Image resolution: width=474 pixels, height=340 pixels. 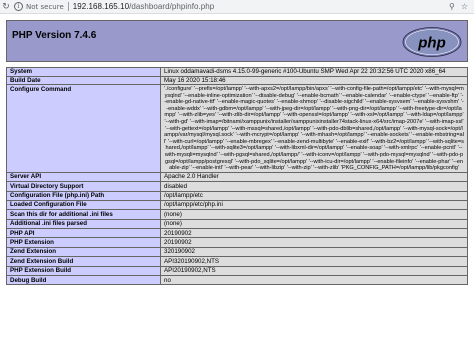 What do you see at coordinates (237, 41) in the screenshot?
I see `phpinfo-header: PHP Version 7.4.6 php` at bounding box center [237, 41].